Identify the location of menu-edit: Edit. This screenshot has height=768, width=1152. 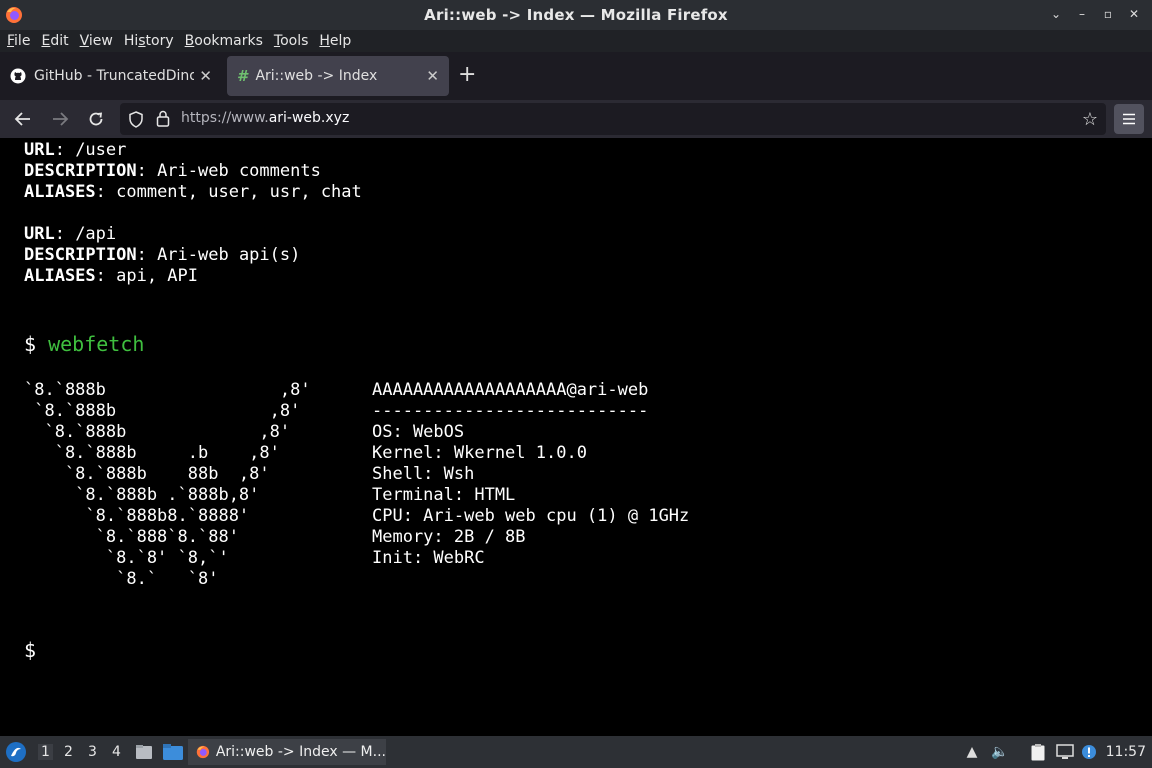
(54, 41).